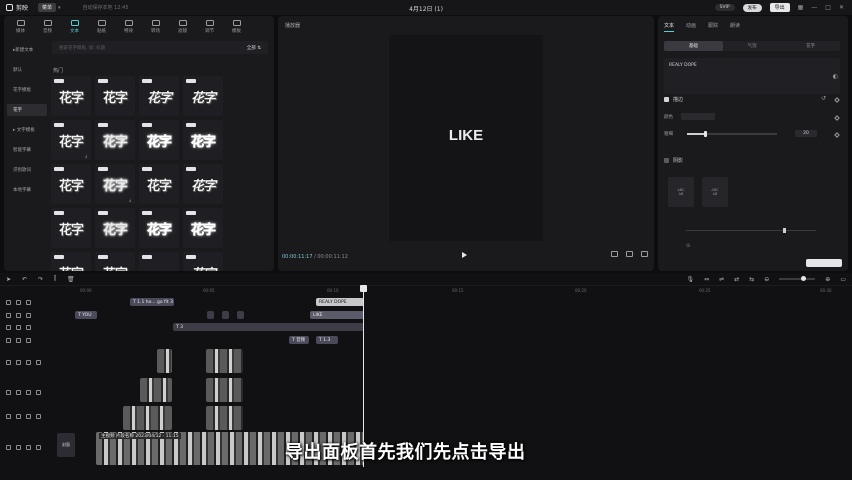 This screenshot has height=480, width=852. What do you see at coordinates (735, 27) in the screenshot?
I see `tab-read-aloud: 朗读` at bounding box center [735, 27].